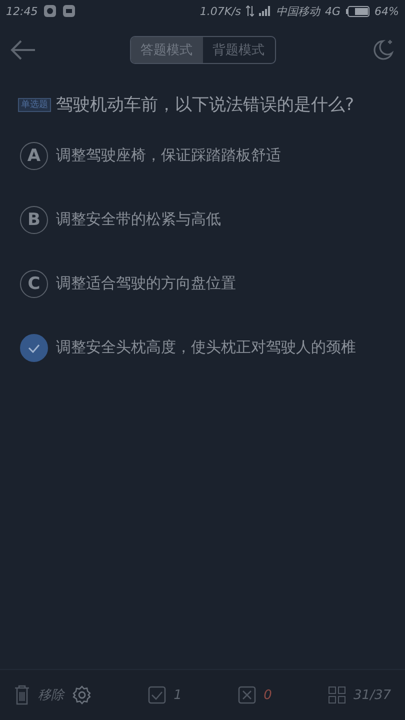 The image size is (405, 720). Describe the element at coordinates (386, 11) in the screenshot. I see `battery-level: 64%` at that location.